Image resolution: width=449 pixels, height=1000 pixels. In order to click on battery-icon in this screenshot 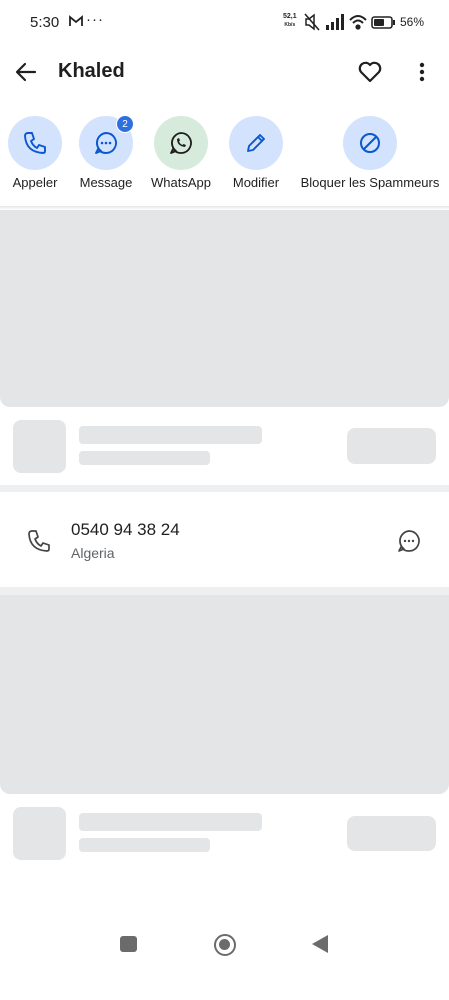, I will do `click(383, 22)`.